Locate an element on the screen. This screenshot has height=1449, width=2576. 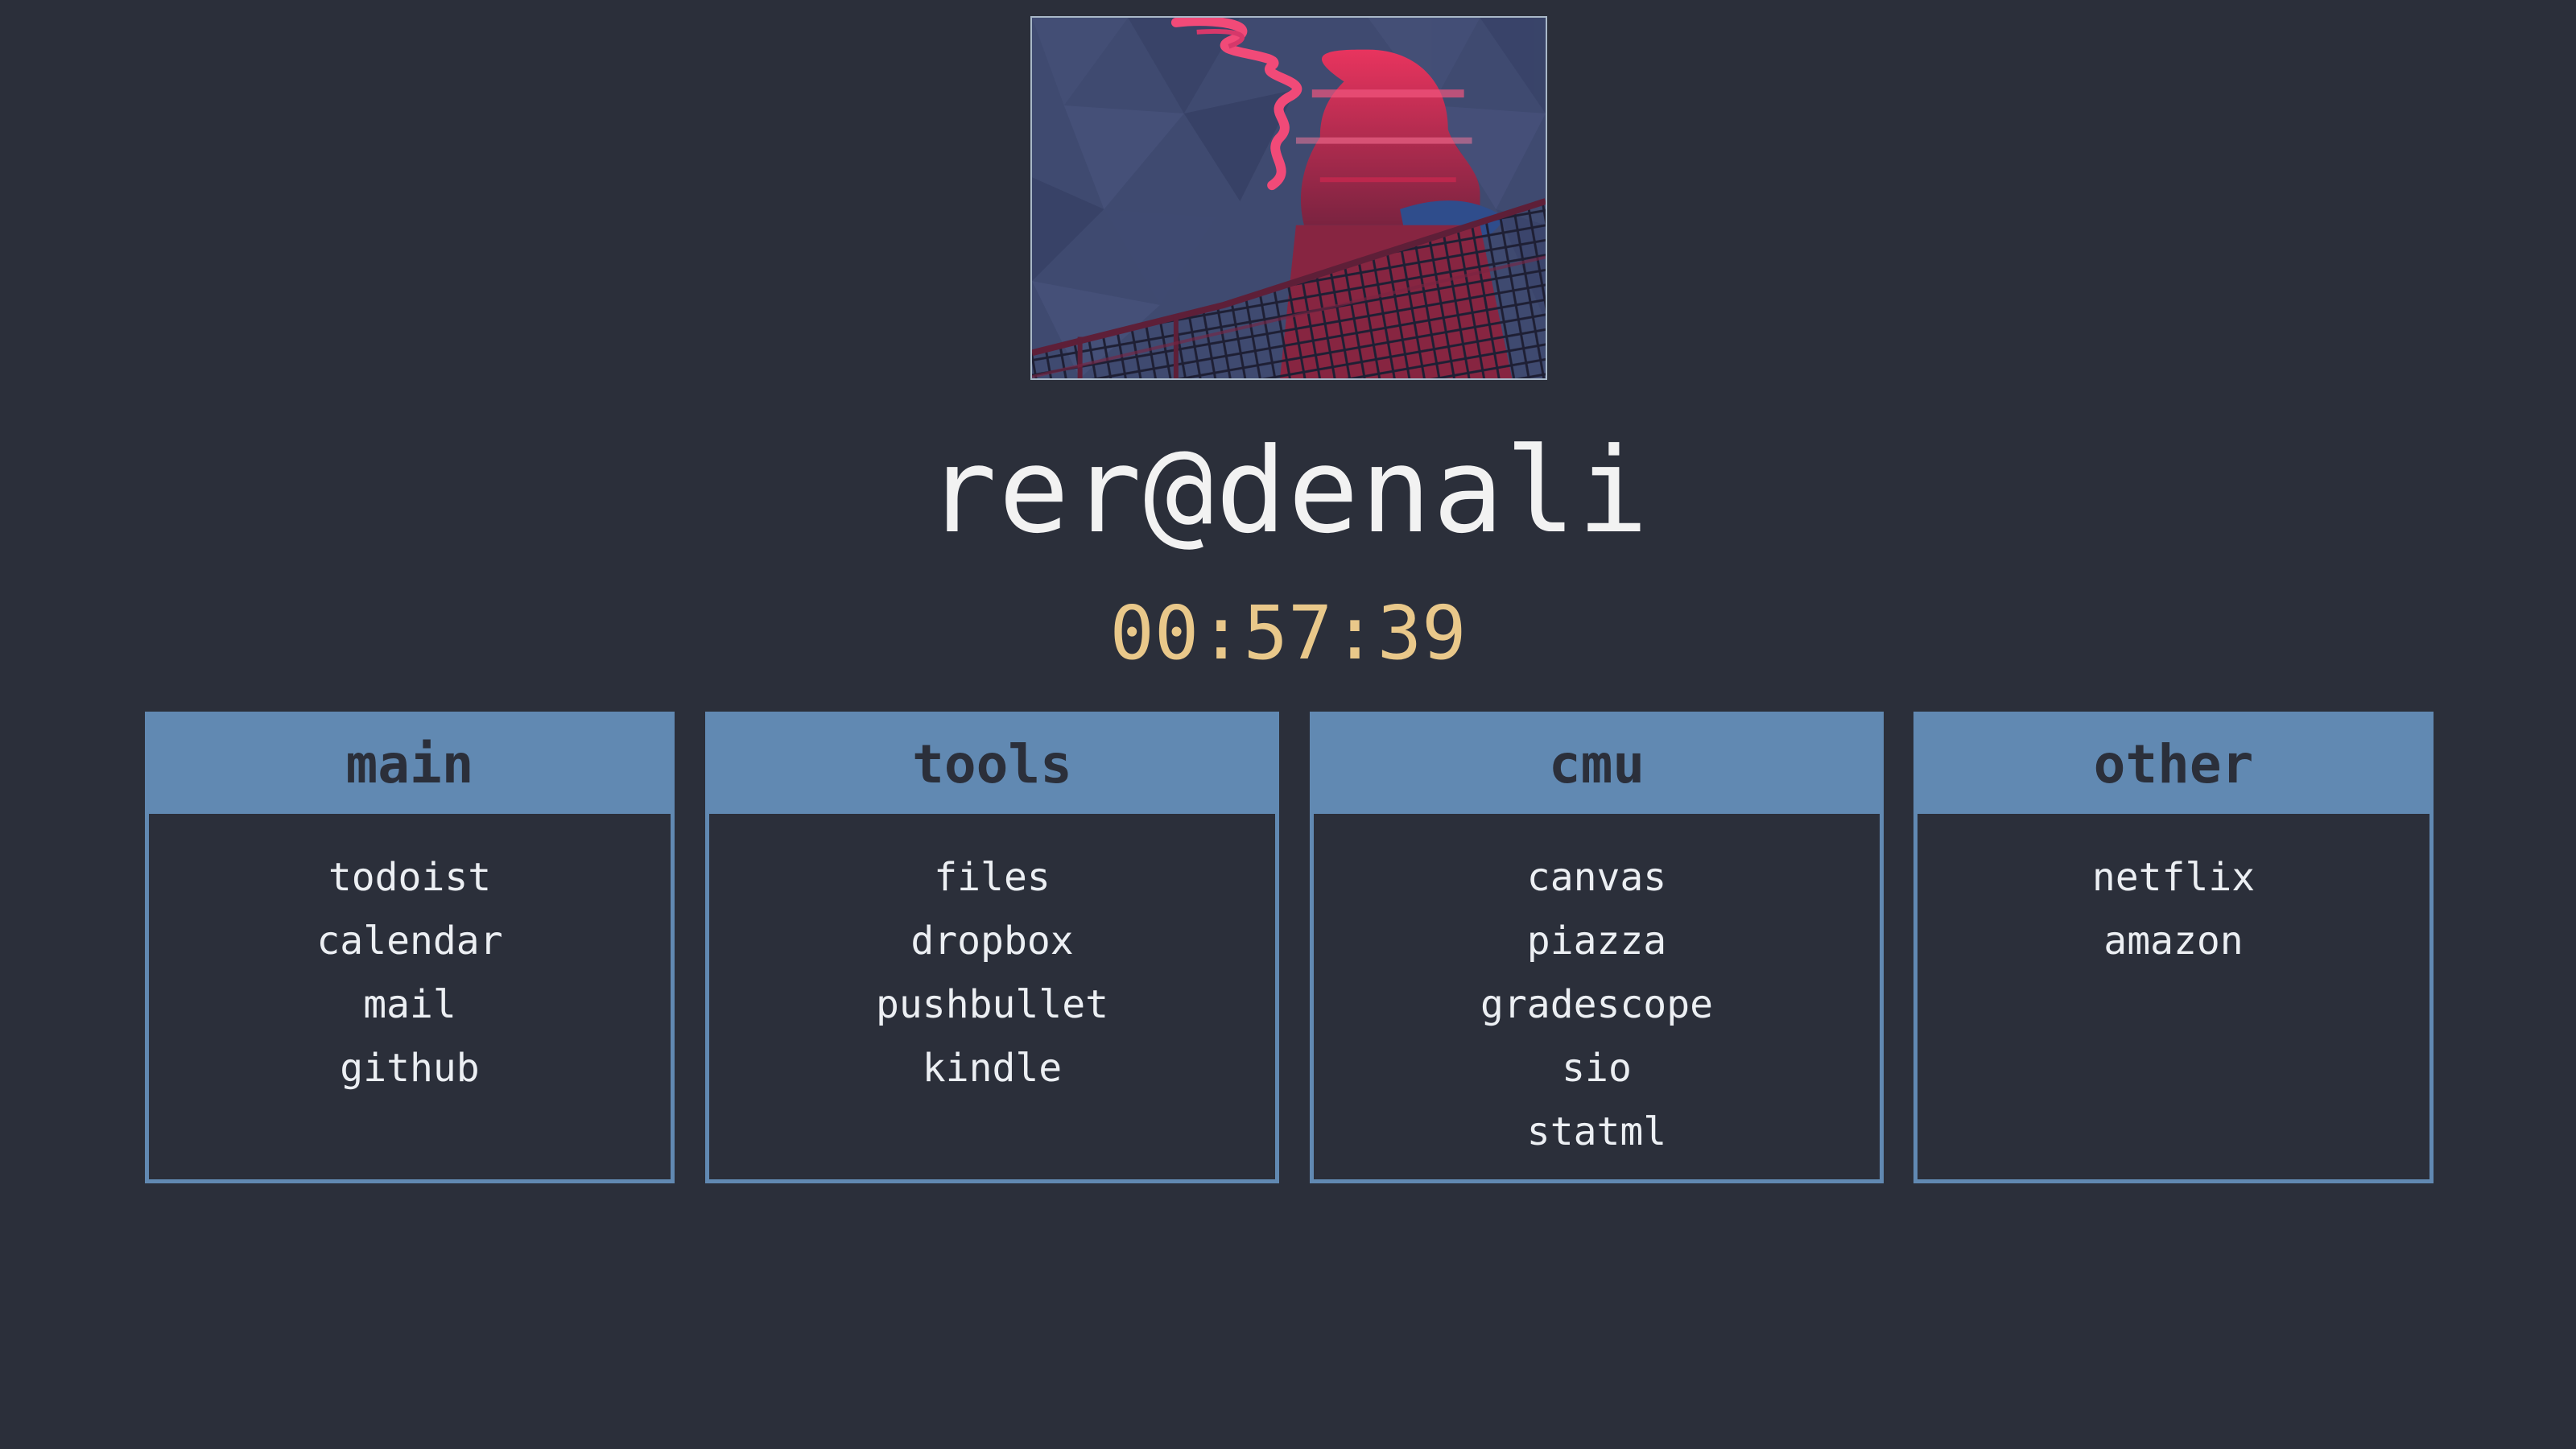
link-sio: sio is located at coordinates (1597, 1068).